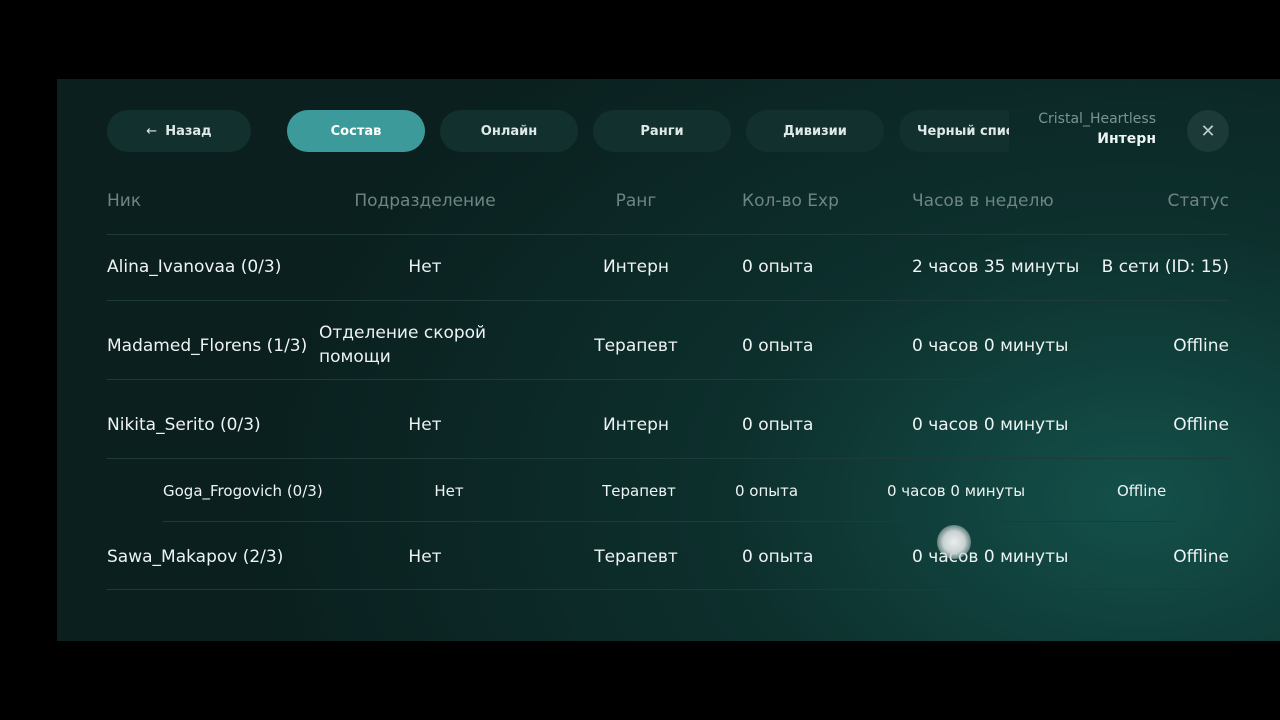  I want to click on row4-status: Offline, so click(1142, 491).